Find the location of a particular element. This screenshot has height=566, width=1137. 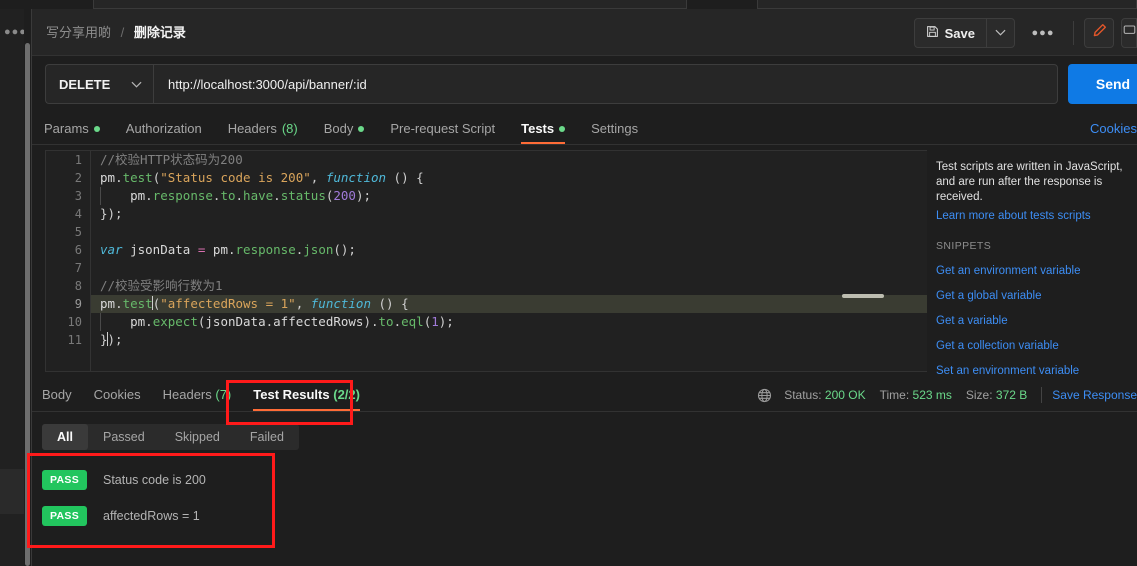

tab-authorization: Authorization is located at coordinates (164, 132).